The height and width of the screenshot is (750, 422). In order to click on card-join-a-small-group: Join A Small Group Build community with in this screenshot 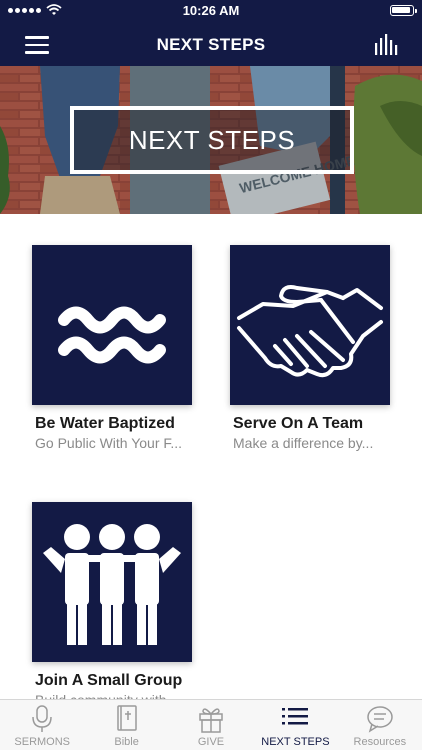, I will do `click(113, 605)`.